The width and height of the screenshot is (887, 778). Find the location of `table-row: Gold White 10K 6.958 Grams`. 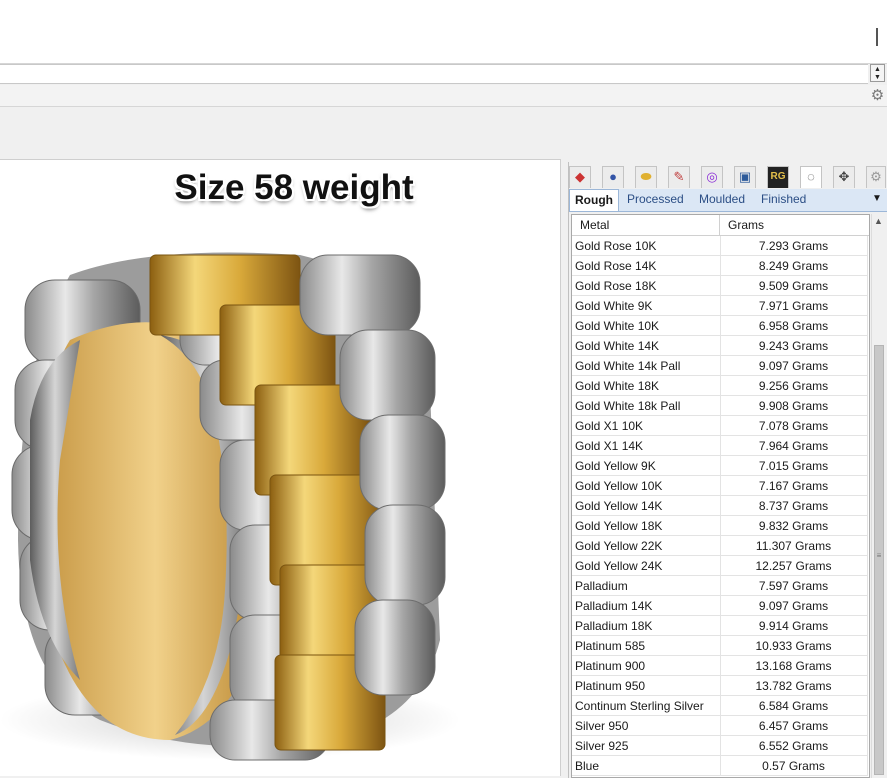

table-row: Gold White 10K 6.958 Grams is located at coordinates (720, 326).